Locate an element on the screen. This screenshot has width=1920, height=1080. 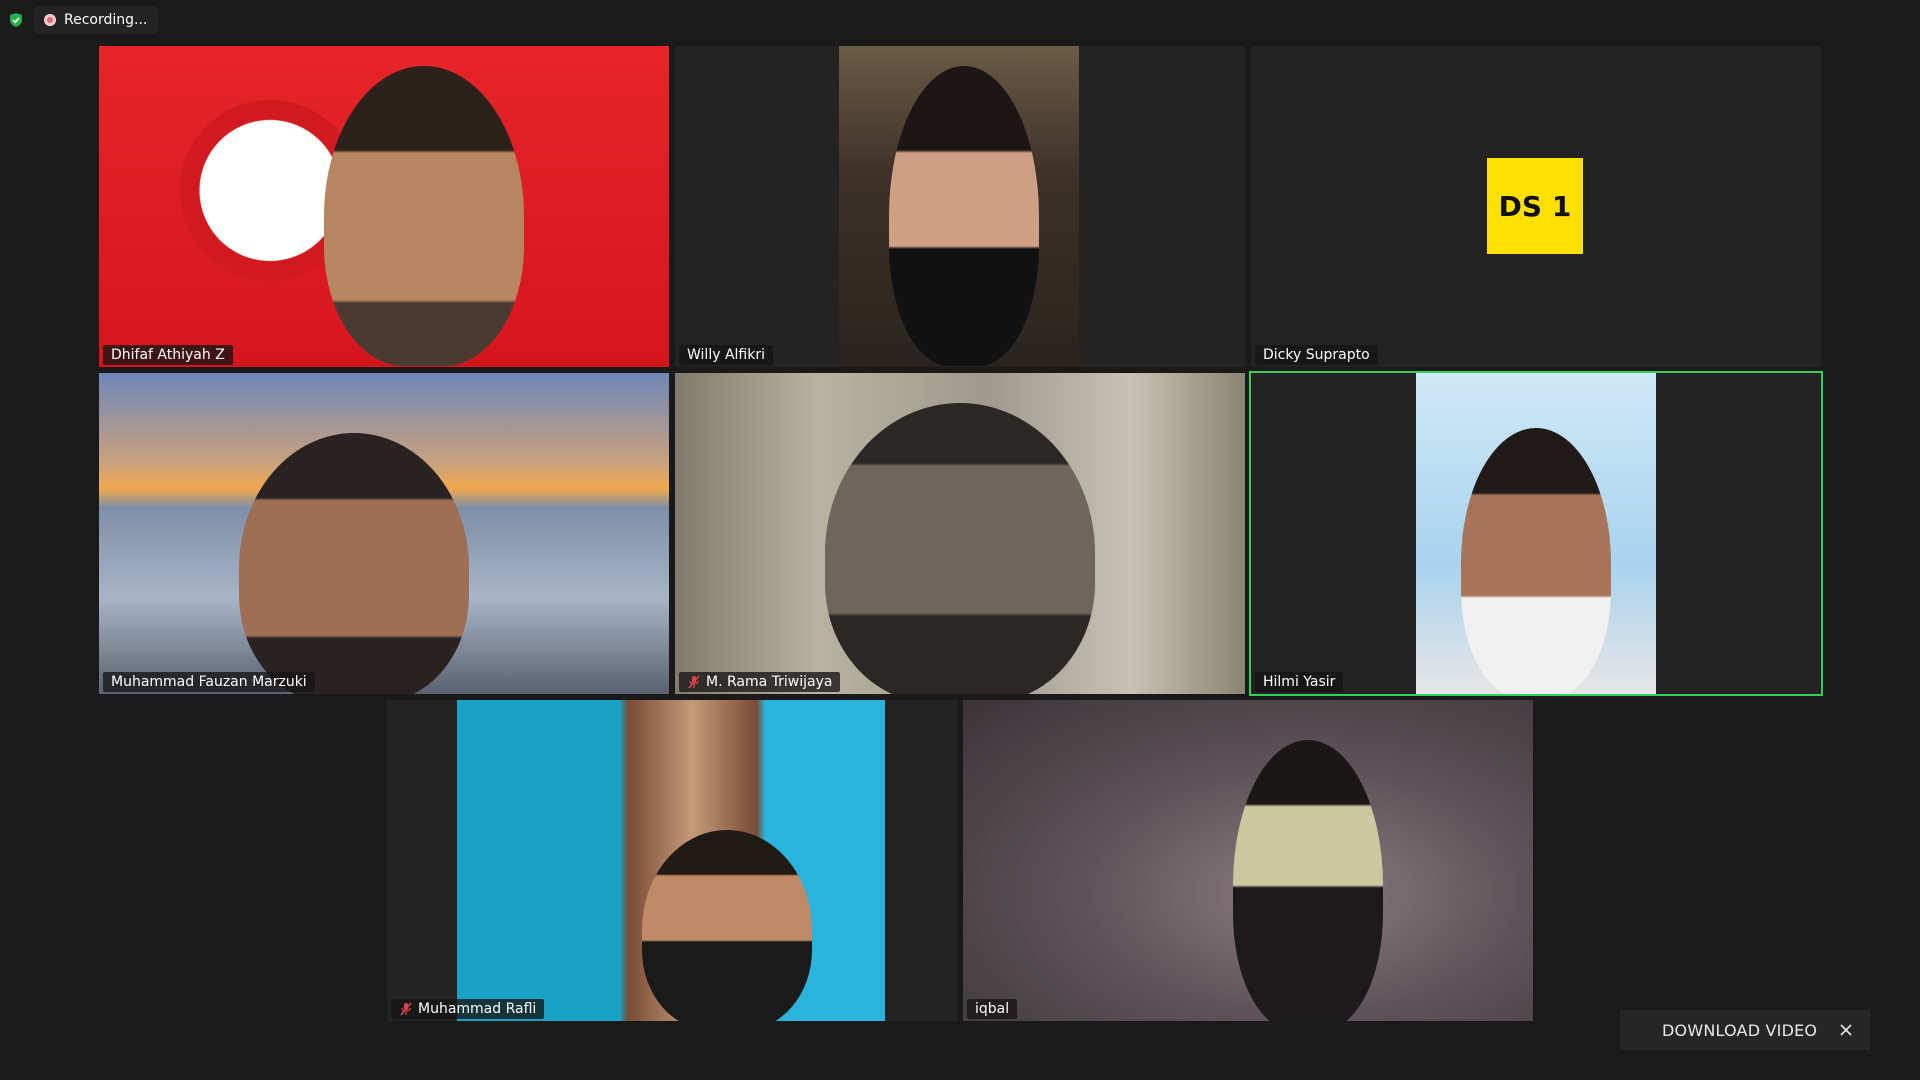
close-icon is located at coordinates (1846, 1030).